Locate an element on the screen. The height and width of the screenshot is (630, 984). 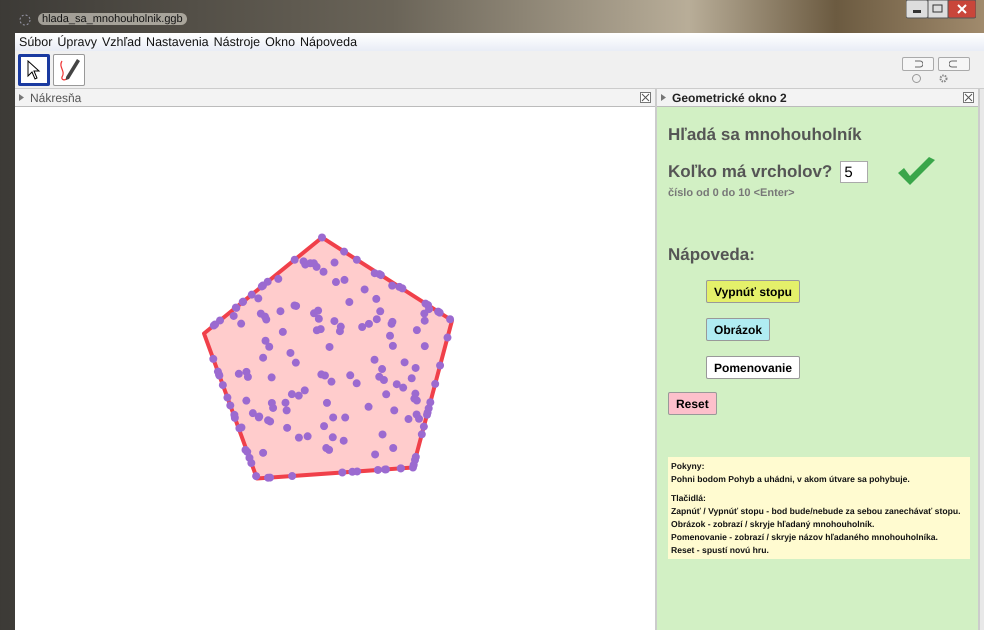
cursor-icon is located at coordinates (34, 70).